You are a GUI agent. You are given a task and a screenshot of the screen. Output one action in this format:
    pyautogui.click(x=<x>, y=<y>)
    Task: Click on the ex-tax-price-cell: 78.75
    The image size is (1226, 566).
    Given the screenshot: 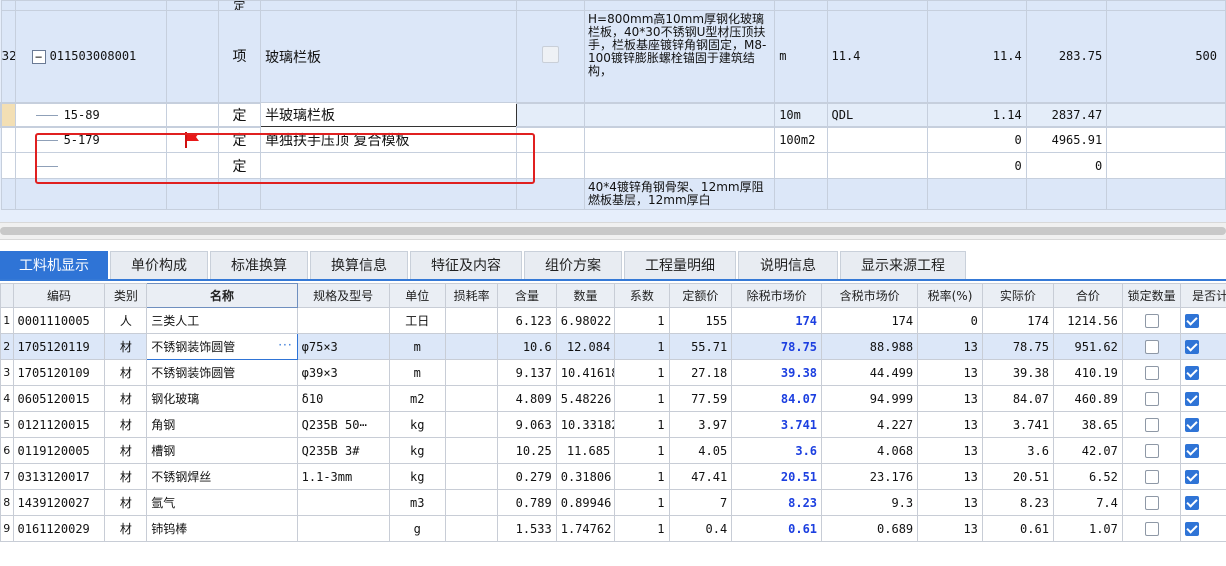 What is the action you would take?
    pyautogui.click(x=777, y=346)
    